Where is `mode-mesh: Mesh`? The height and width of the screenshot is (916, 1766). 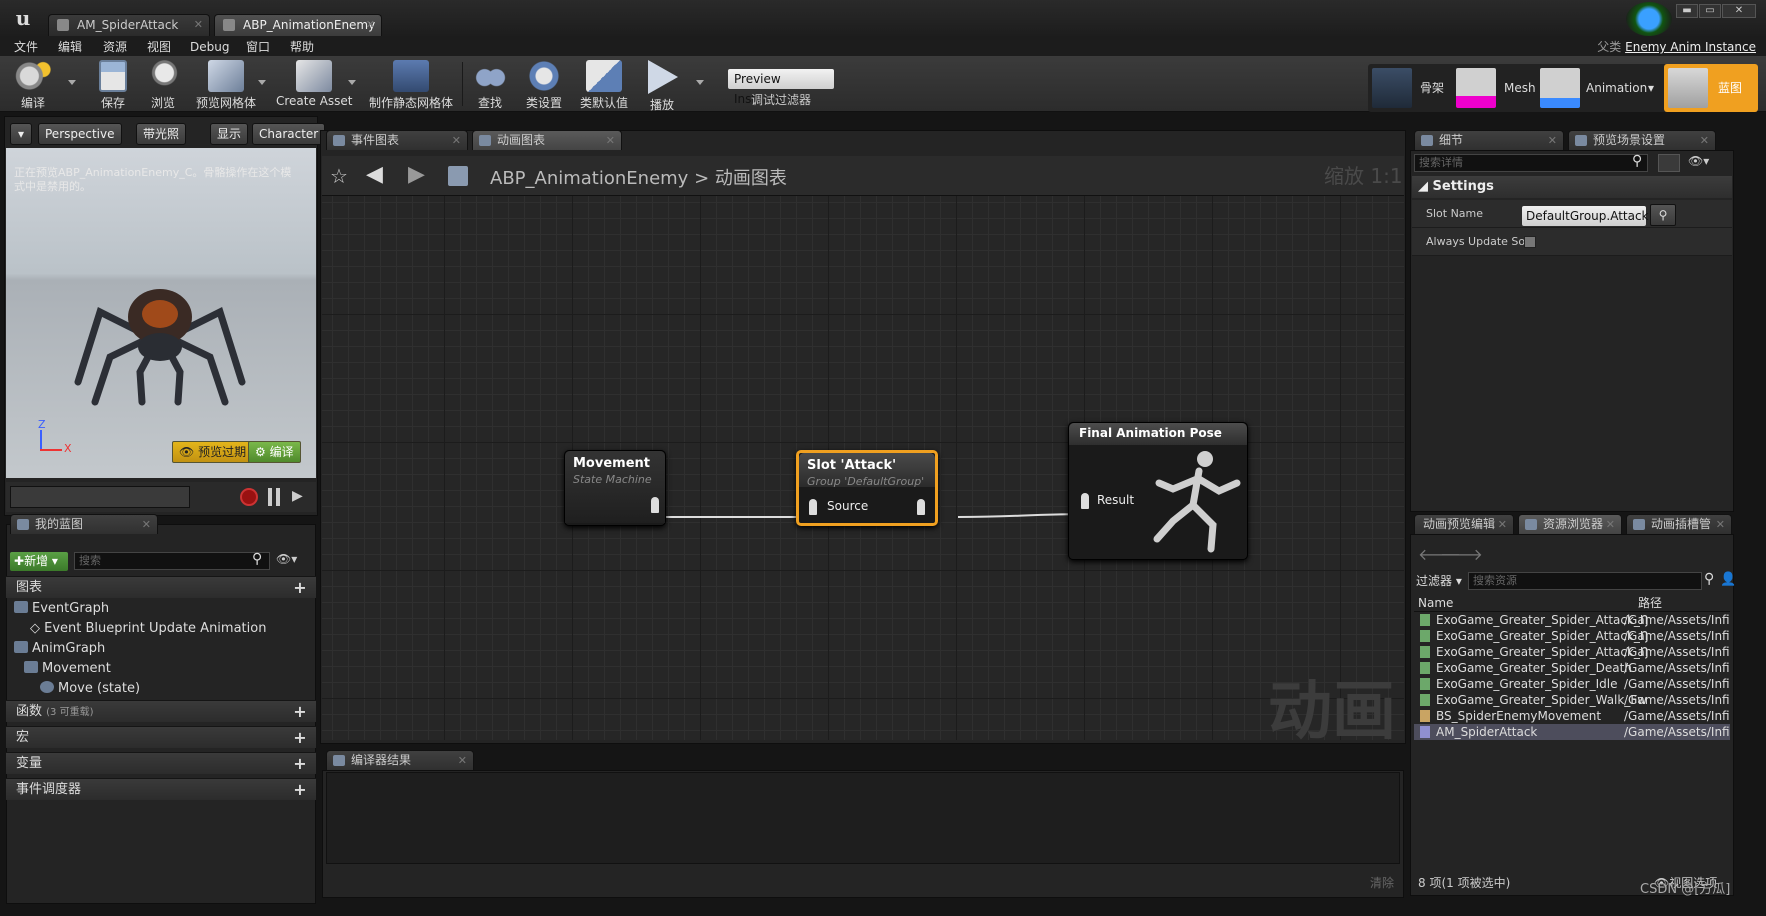
mode-mesh: Mesh is located at coordinates (1520, 88).